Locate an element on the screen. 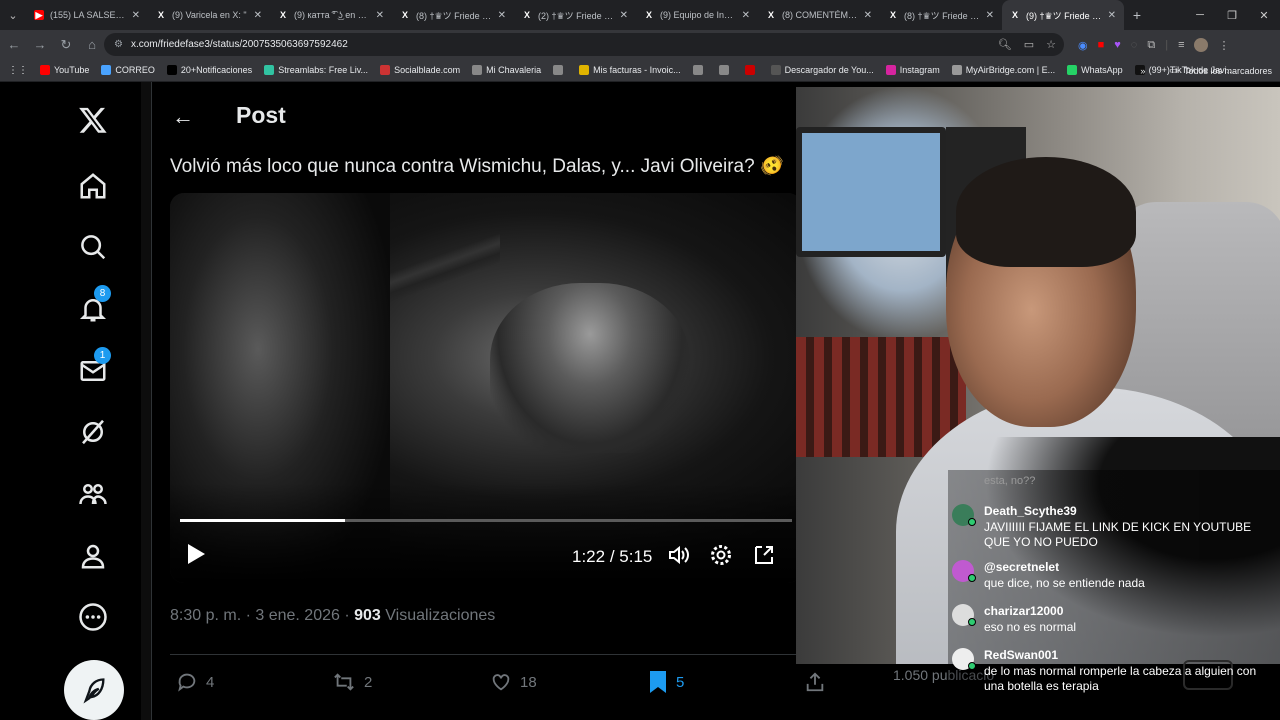  reply-button: 4 is located at coordinates (195, 682).